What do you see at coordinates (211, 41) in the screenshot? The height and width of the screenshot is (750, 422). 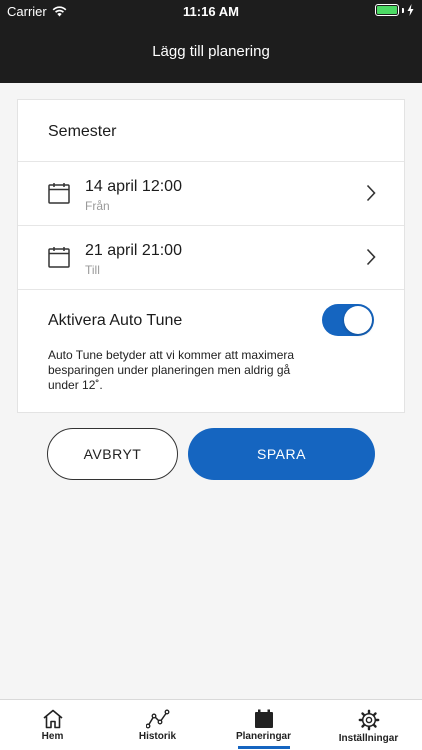 I see `top-bar: Carrier 11:16 AM Lägg till planering` at bounding box center [211, 41].